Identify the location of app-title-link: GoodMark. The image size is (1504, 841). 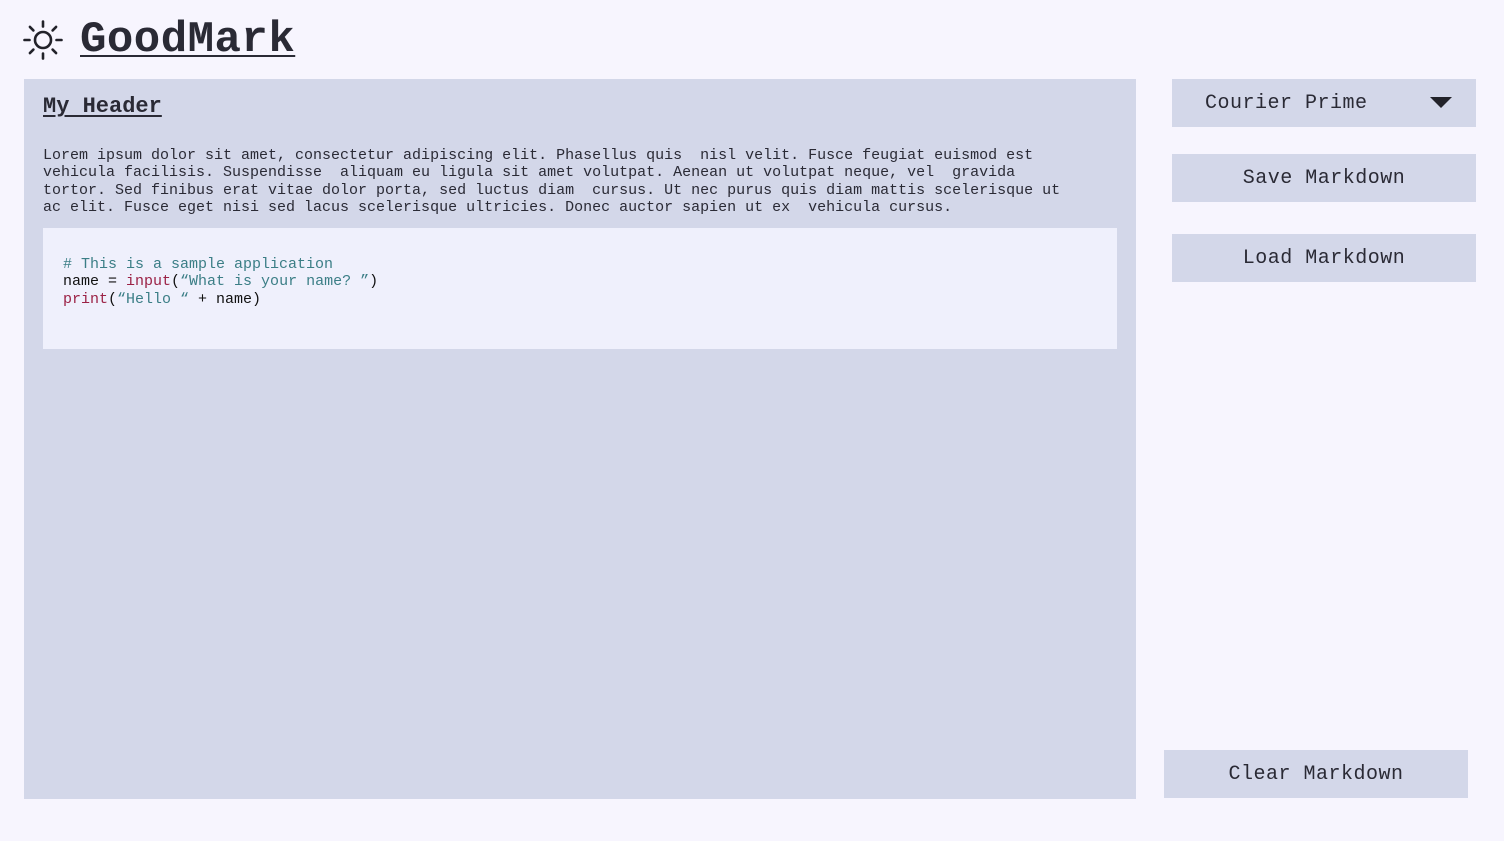
(187, 40).